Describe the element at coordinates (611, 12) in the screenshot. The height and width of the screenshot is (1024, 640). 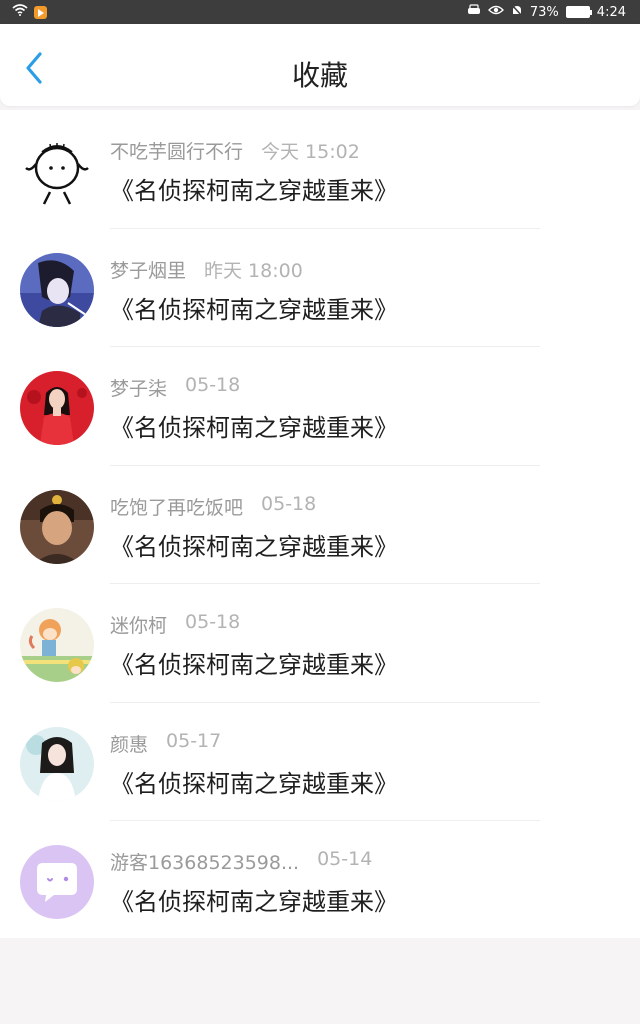
I see `clock: 4:24` at that location.